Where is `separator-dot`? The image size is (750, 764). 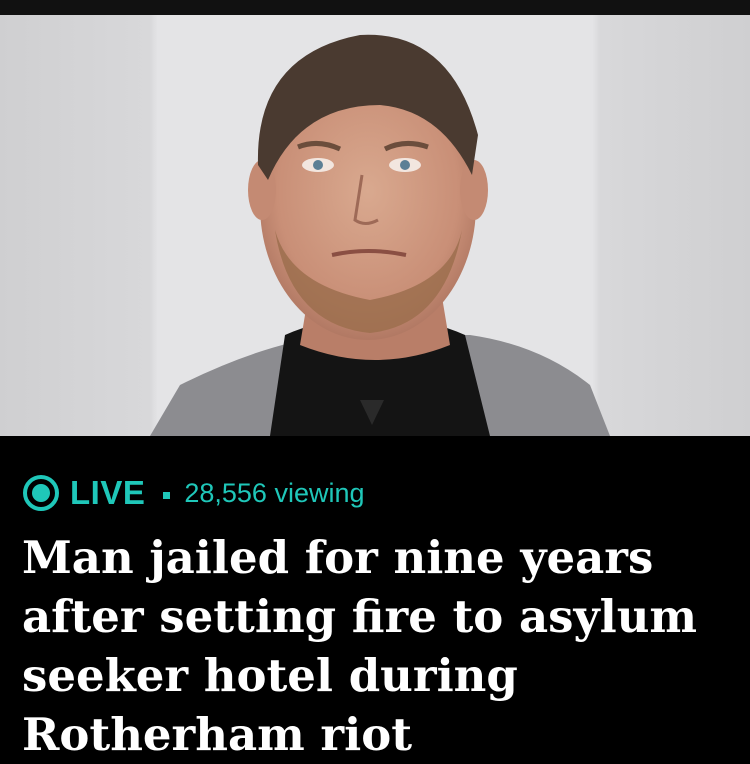 separator-dot is located at coordinates (167, 495).